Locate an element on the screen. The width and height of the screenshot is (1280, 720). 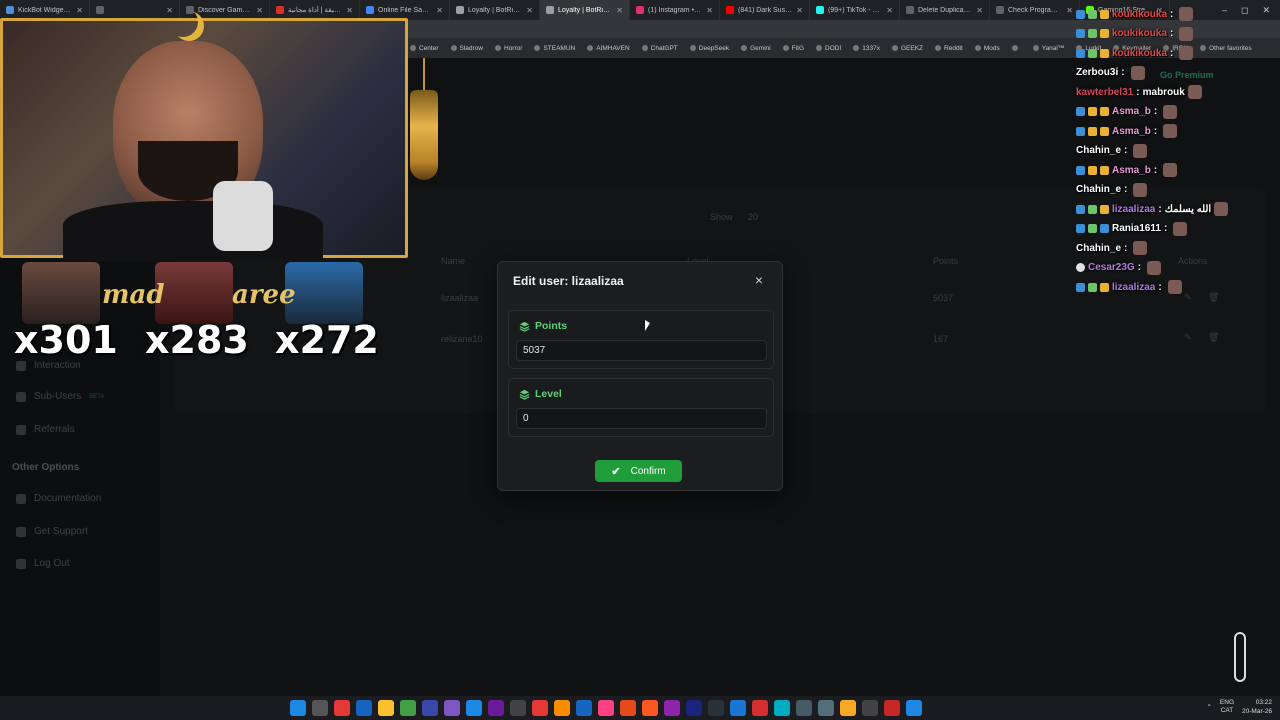
clock: 03:22 20-Mar-26 is located at coordinates (1257, 707).